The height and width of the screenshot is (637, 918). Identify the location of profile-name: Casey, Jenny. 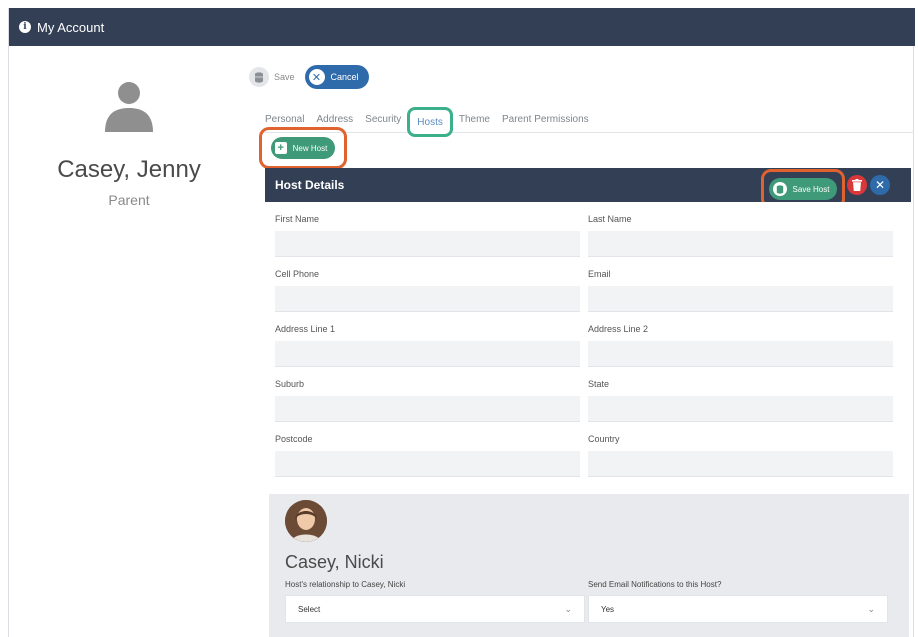
(129, 169).